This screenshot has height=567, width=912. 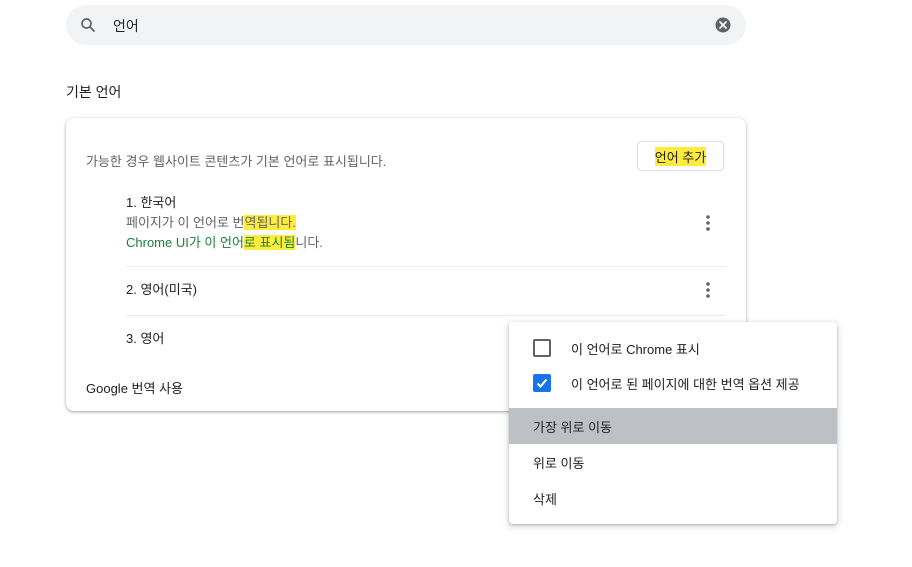 I want to click on display-chrome-checkbox, so click(x=542, y=348).